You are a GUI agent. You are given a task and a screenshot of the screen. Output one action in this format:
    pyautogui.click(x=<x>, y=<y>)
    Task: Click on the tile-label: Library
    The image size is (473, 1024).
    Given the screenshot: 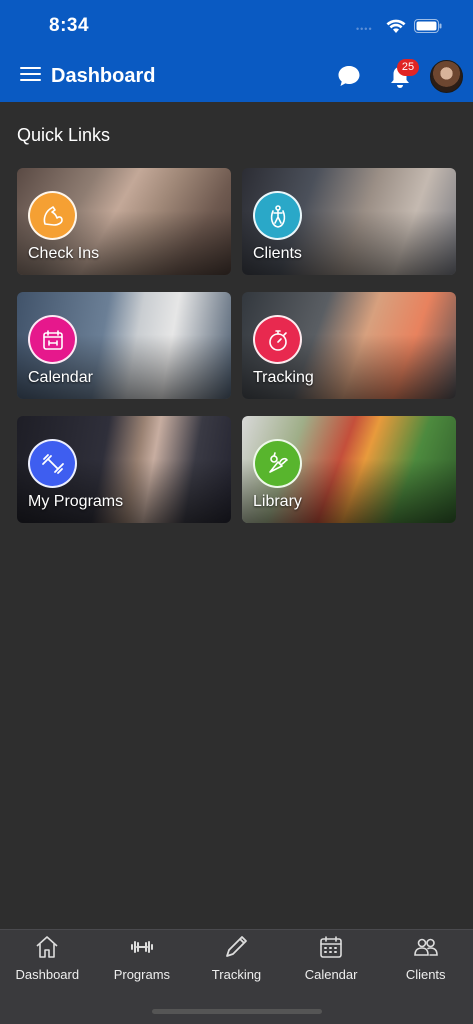 What is the action you would take?
    pyautogui.click(x=277, y=501)
    